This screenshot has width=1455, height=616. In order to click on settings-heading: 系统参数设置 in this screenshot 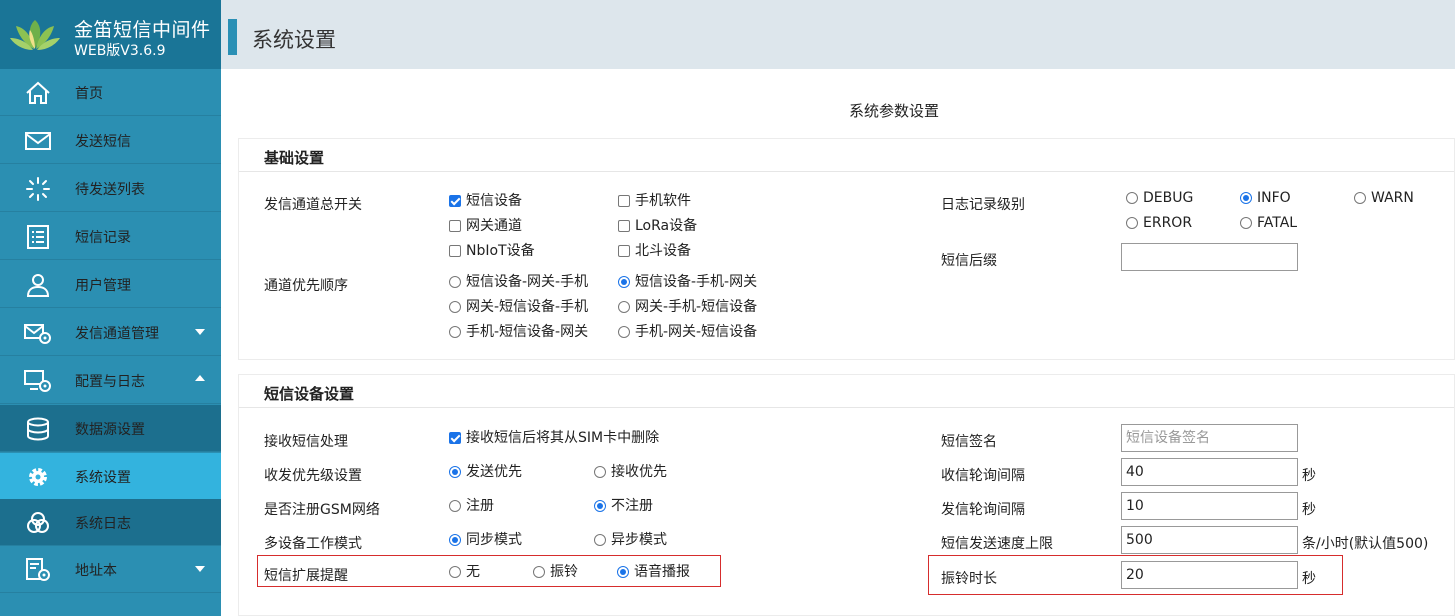, I will do `click(894, 111)`.